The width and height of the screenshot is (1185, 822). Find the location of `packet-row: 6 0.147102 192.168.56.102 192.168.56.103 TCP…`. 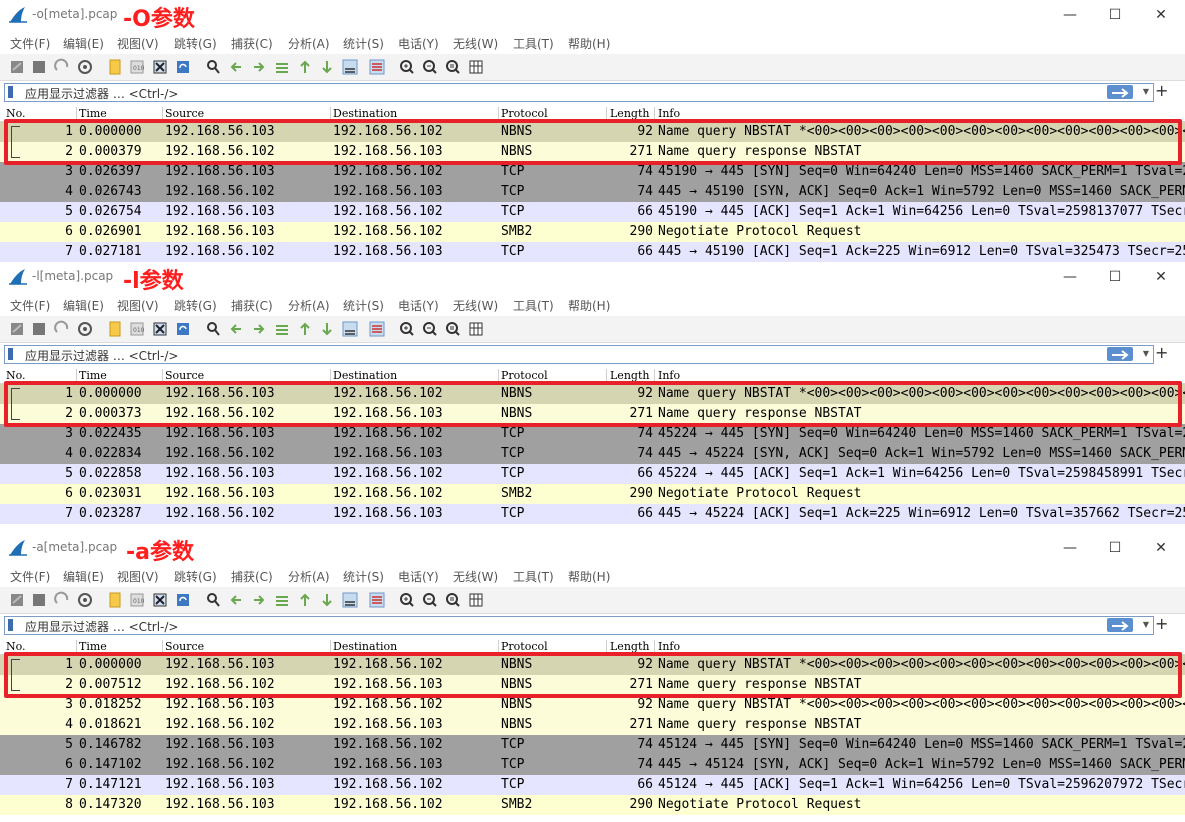

packet-row: 6 0.147102 192.168.56.102 192.168.56.103 TCP… is located at coordinates (592, 765).